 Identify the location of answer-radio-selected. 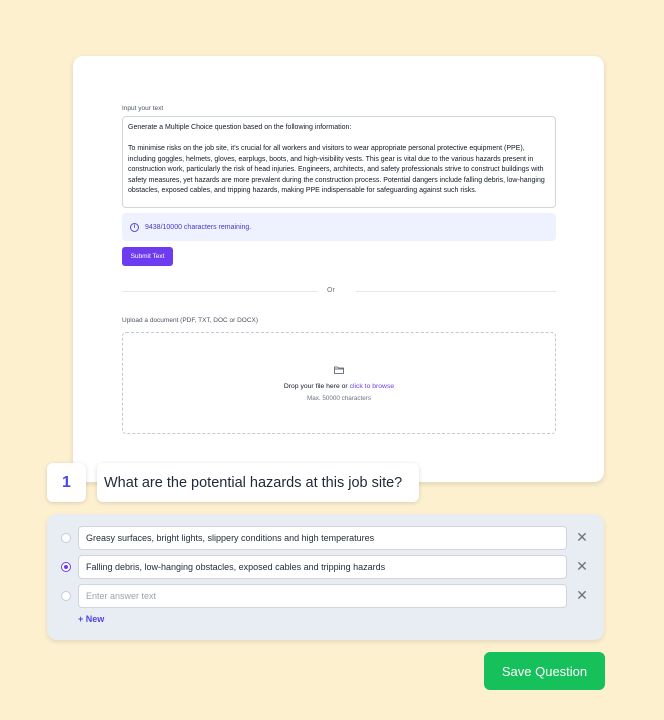
(66, 567).